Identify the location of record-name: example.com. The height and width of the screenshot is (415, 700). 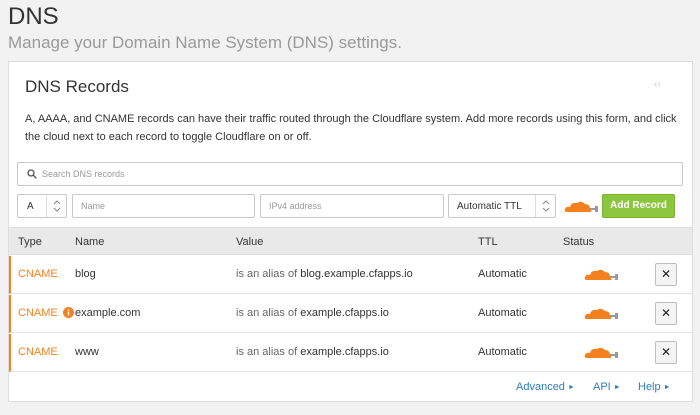
(107, 313).